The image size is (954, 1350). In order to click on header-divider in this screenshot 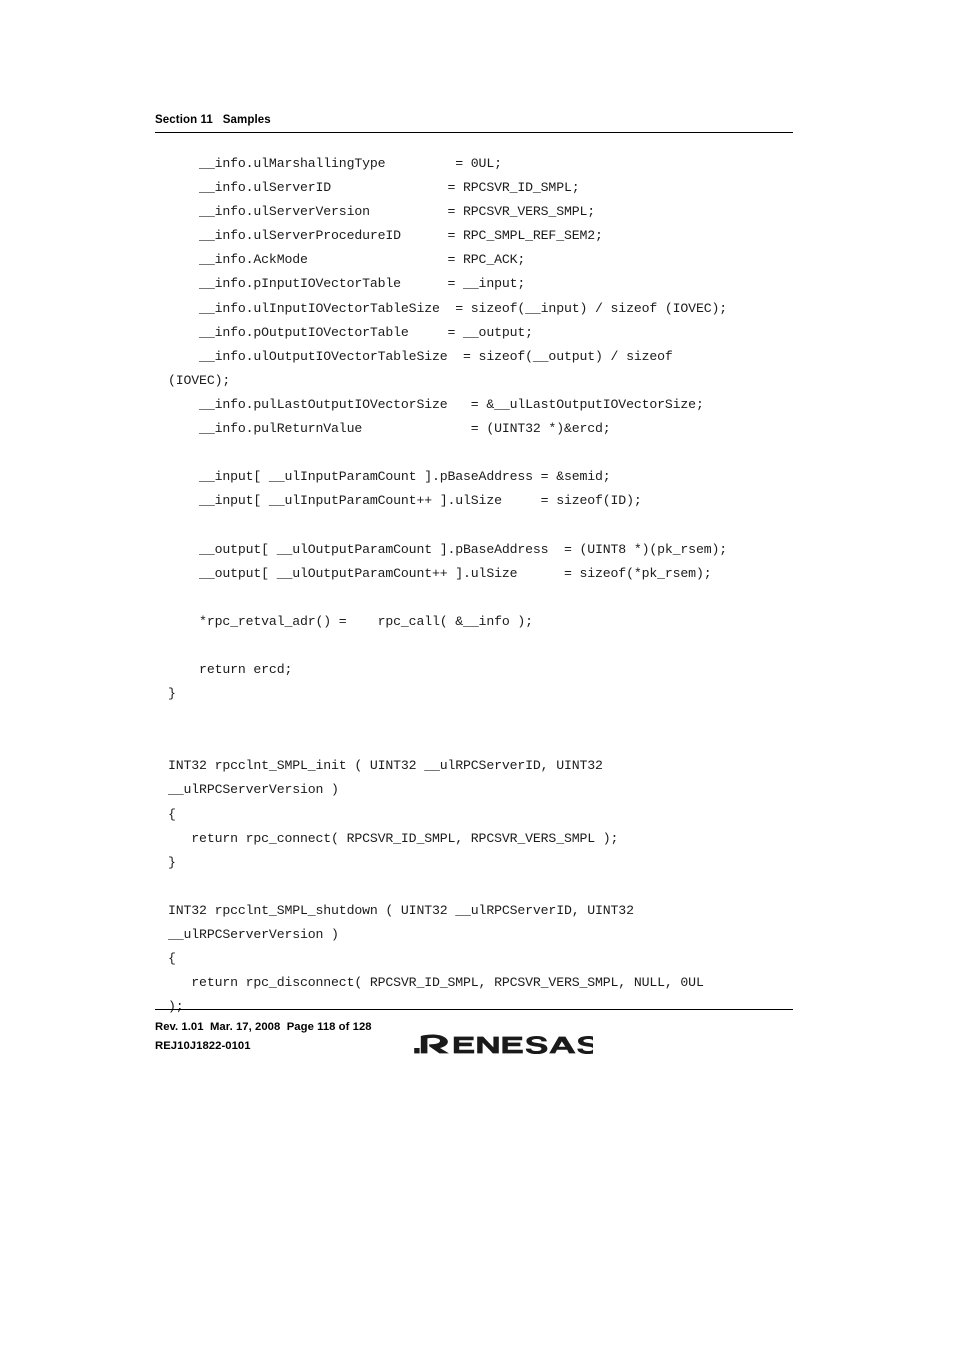, I will do `click(474, 132)`.